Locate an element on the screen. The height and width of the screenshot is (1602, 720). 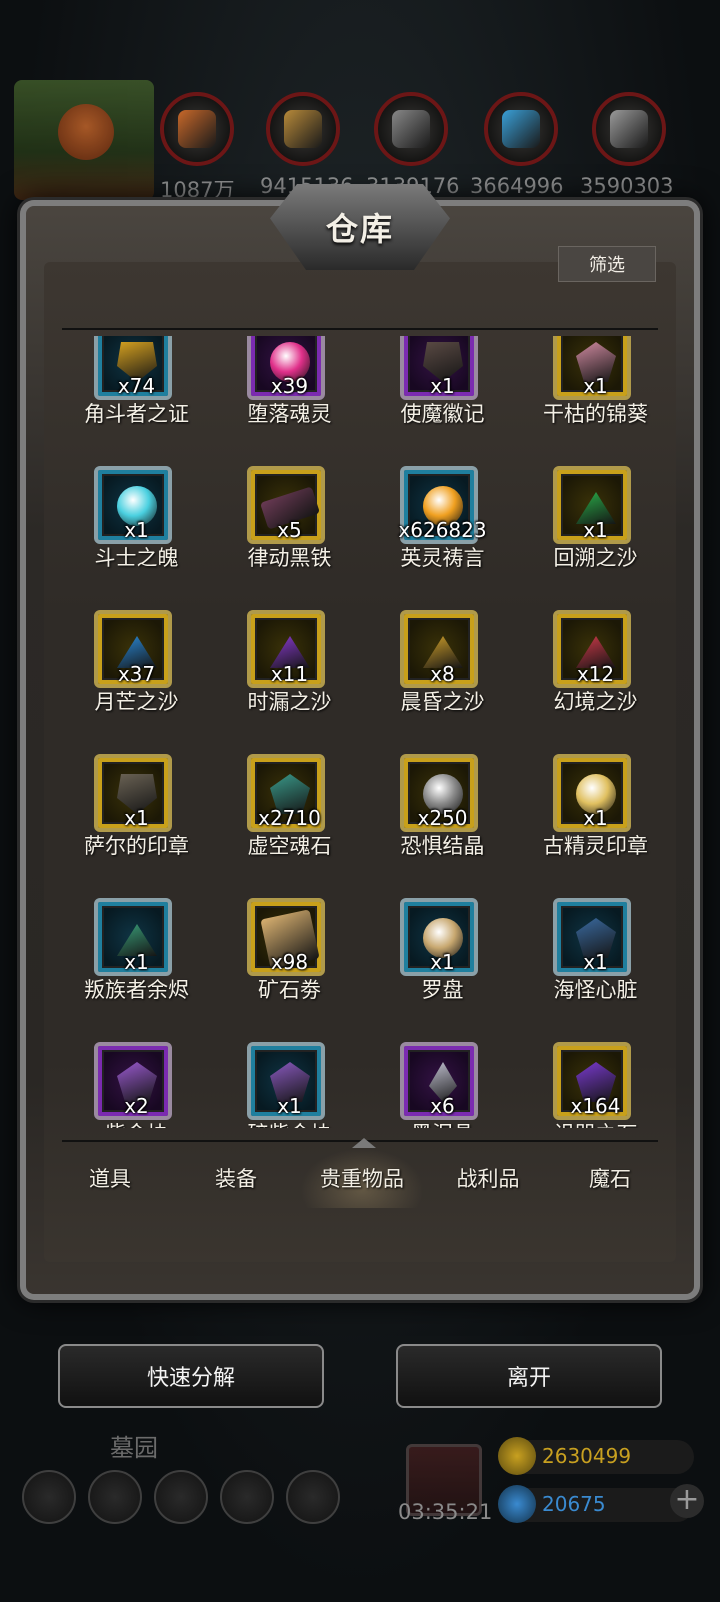
tab-valuables: 贵重物品 is located at coordinates (362, 1178).